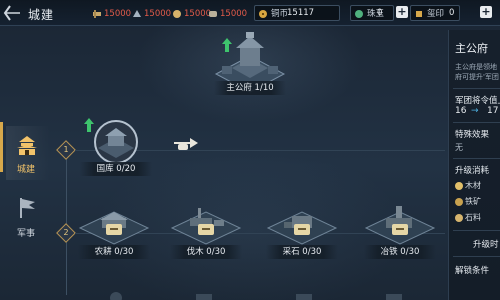 This screenshot has width=500, height=300. What do you see at coordinates (116, 169) in the screenshot?
I see `treasury-label: 国库 0/20` at bounding box center [116, 169].